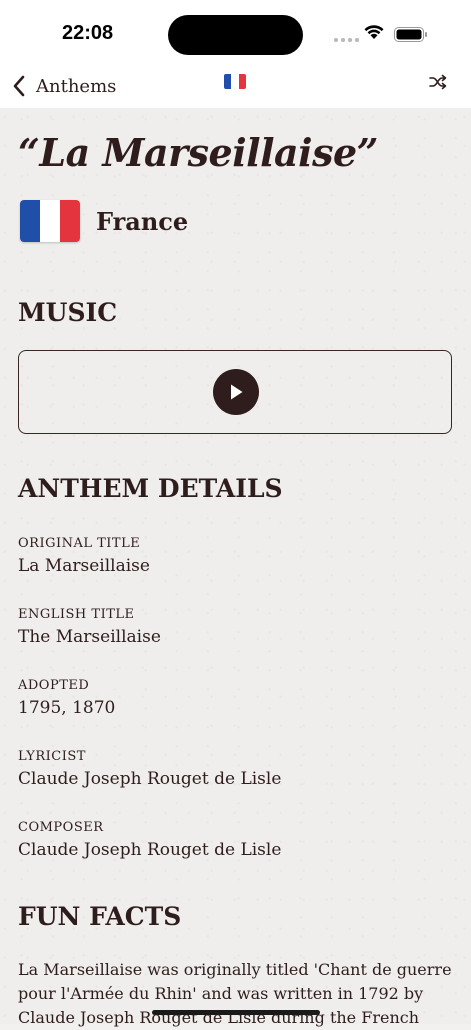  I want to click on detail-composer: COMPOSER Claude Joseph Rouget de Lisle, so click(238, 840).